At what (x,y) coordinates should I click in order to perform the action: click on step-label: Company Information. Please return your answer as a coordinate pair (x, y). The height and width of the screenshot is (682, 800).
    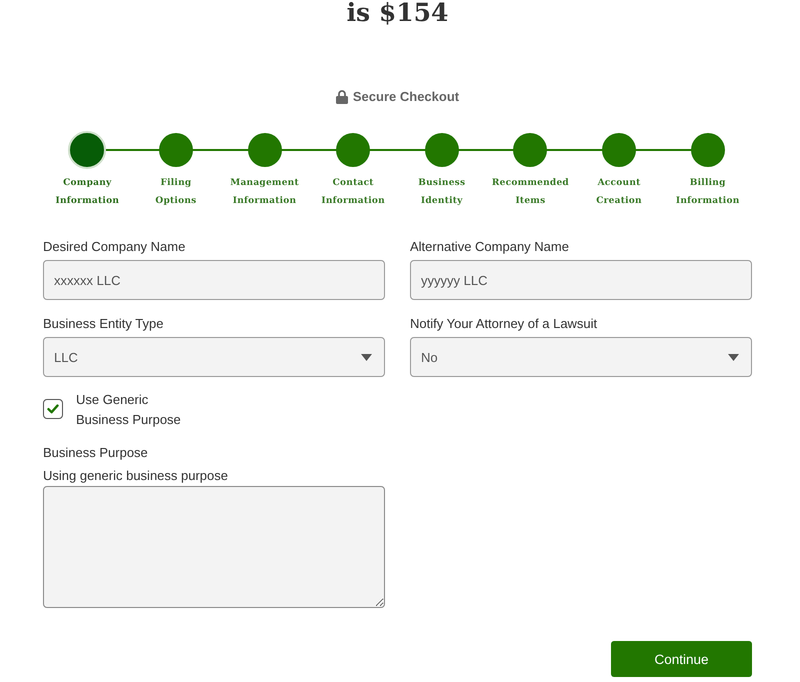
    Looking at the image, I should click on (88, 192).